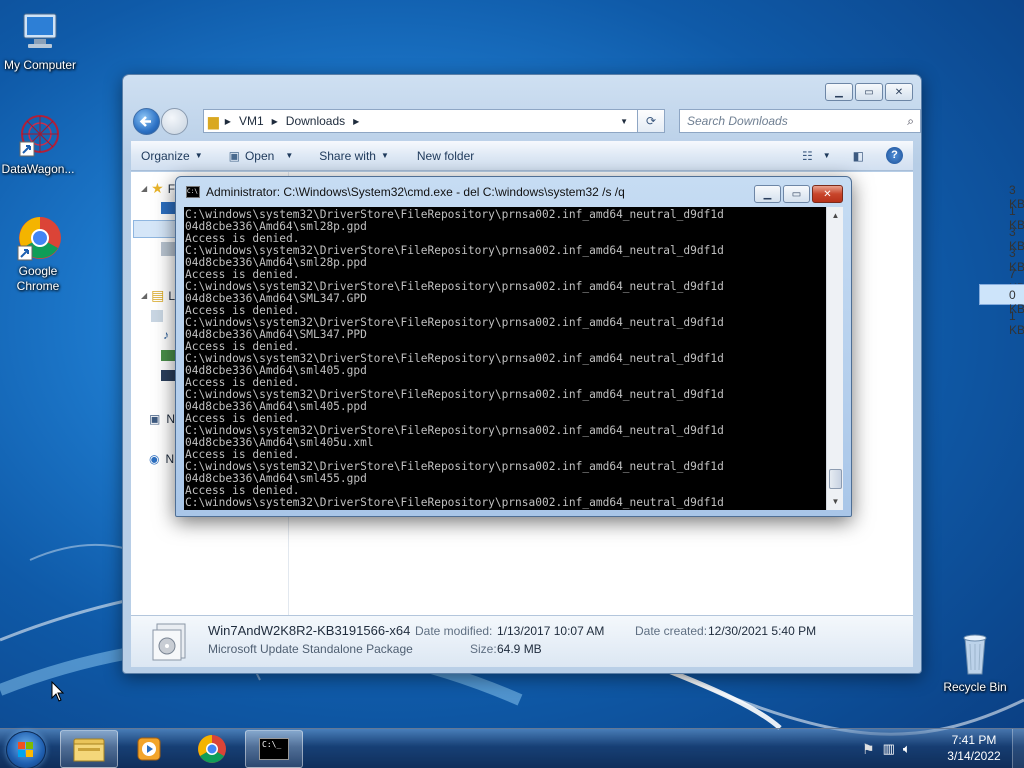 This screenshot has width=1024, height=768. I want to click on cmd-icon: C:\_, so click(274, 749).